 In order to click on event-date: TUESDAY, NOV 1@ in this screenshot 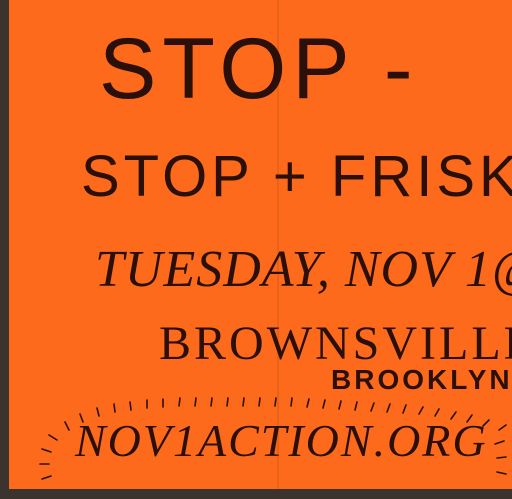, I will do `click(303, 269)`.